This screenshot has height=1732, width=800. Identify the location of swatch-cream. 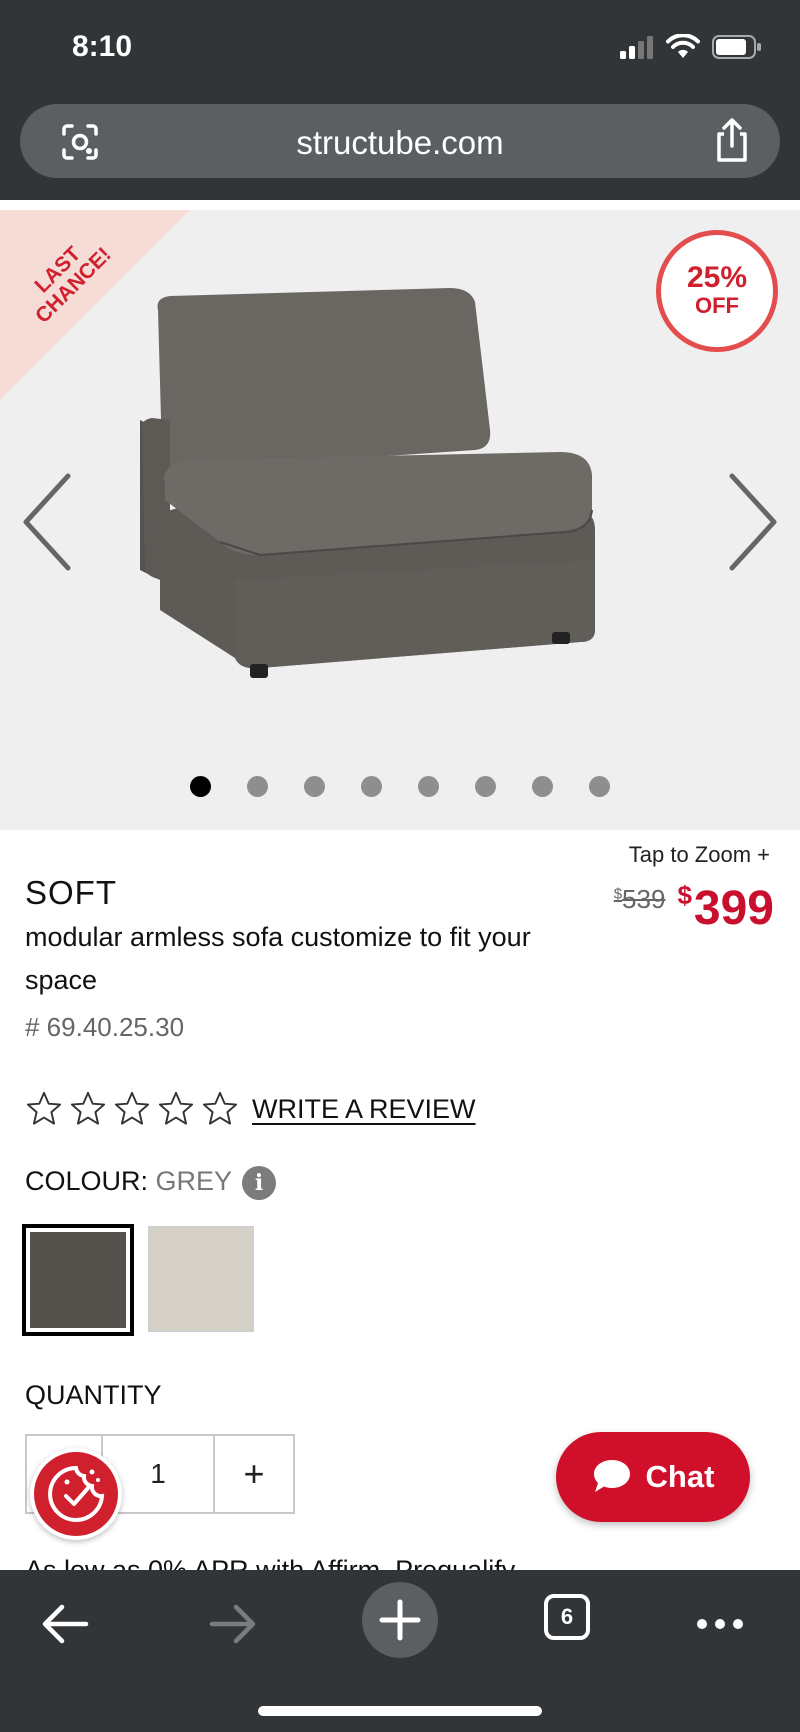
(201, 1279).